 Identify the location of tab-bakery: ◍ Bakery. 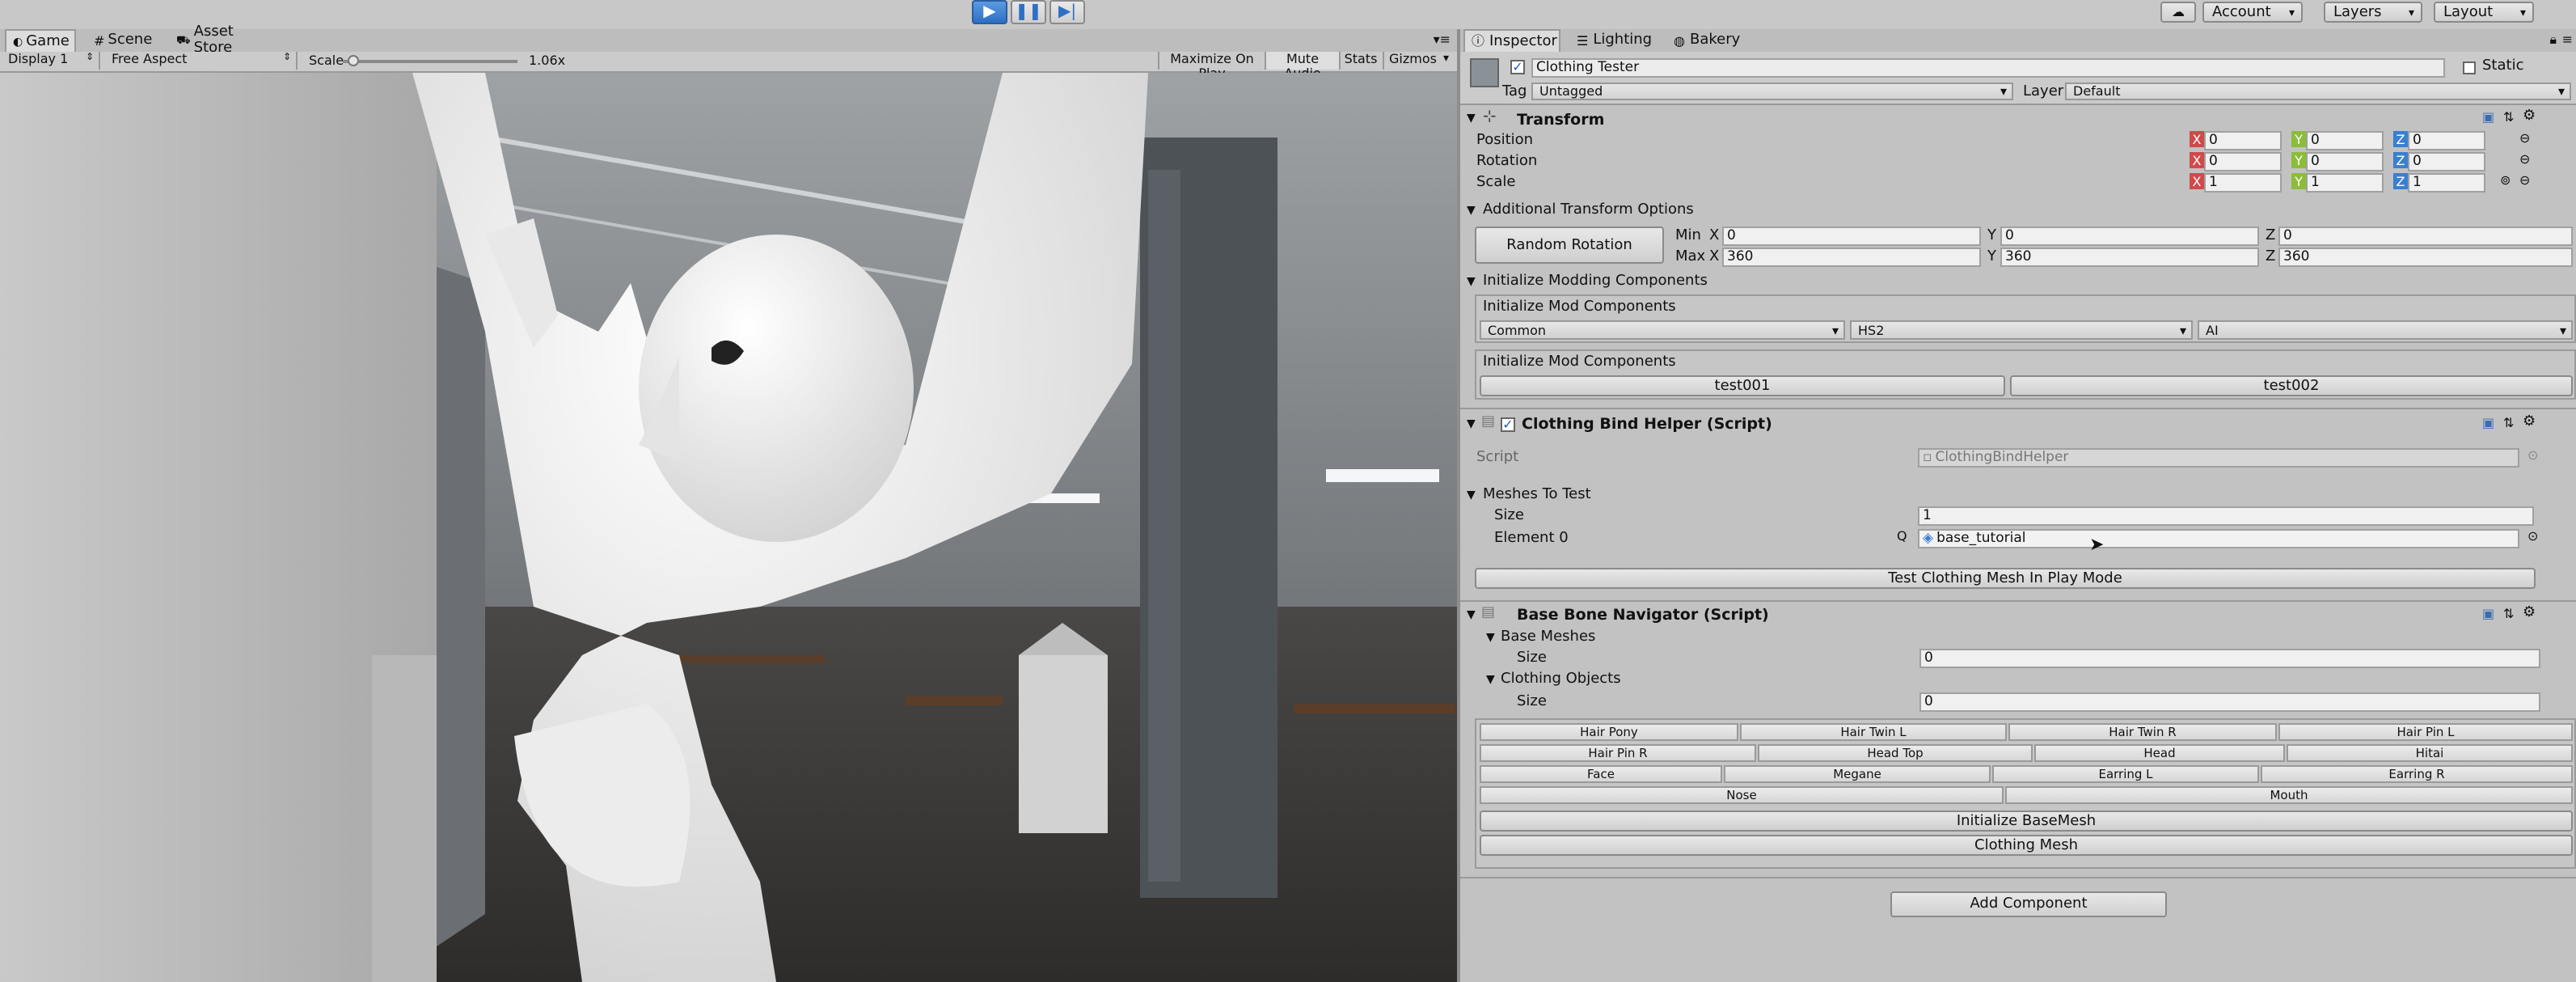
(1708, 40).